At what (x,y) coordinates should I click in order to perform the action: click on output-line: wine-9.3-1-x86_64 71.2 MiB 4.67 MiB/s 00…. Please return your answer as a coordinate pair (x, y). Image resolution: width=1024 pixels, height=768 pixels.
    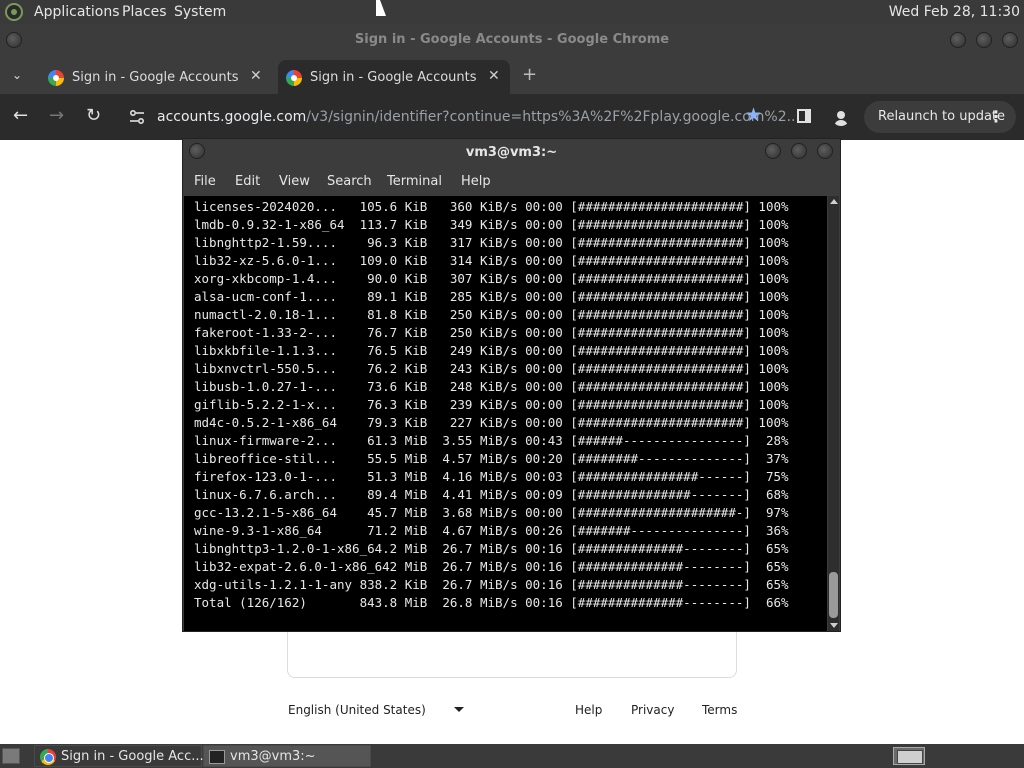
    Looking at the image, I should click on (491, 530).